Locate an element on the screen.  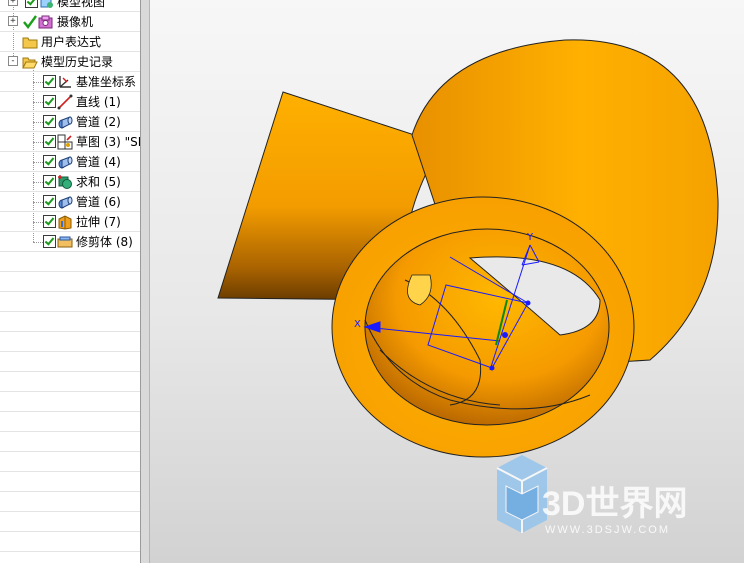
tree-item-label: 管道 (6) is located at coordinates (98, 202).